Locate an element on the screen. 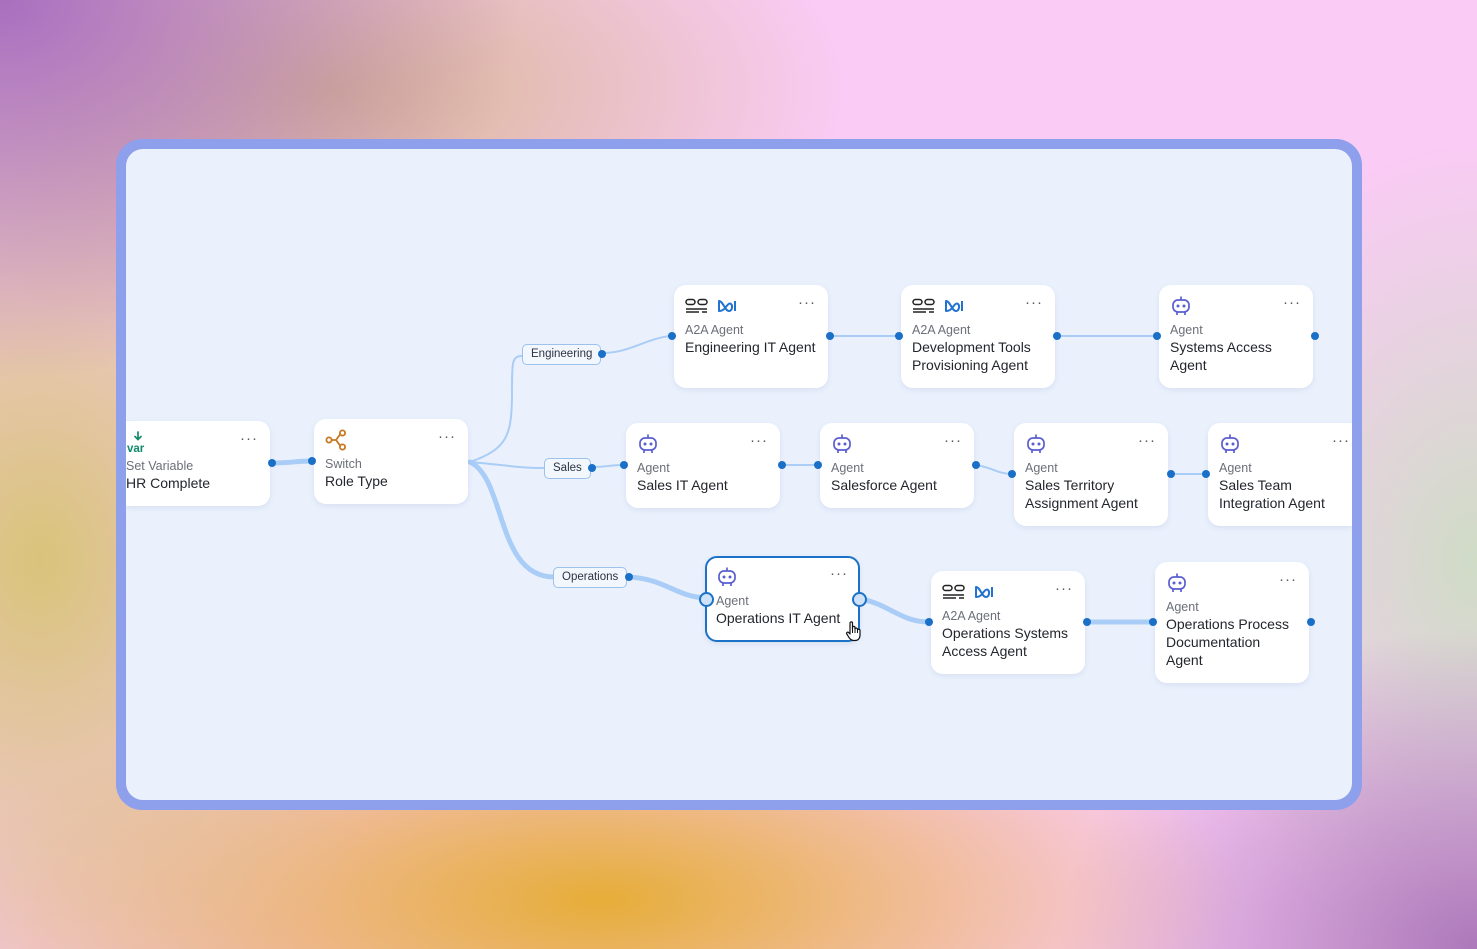  port-dev-tools-in is located at coordinates (899, 336).